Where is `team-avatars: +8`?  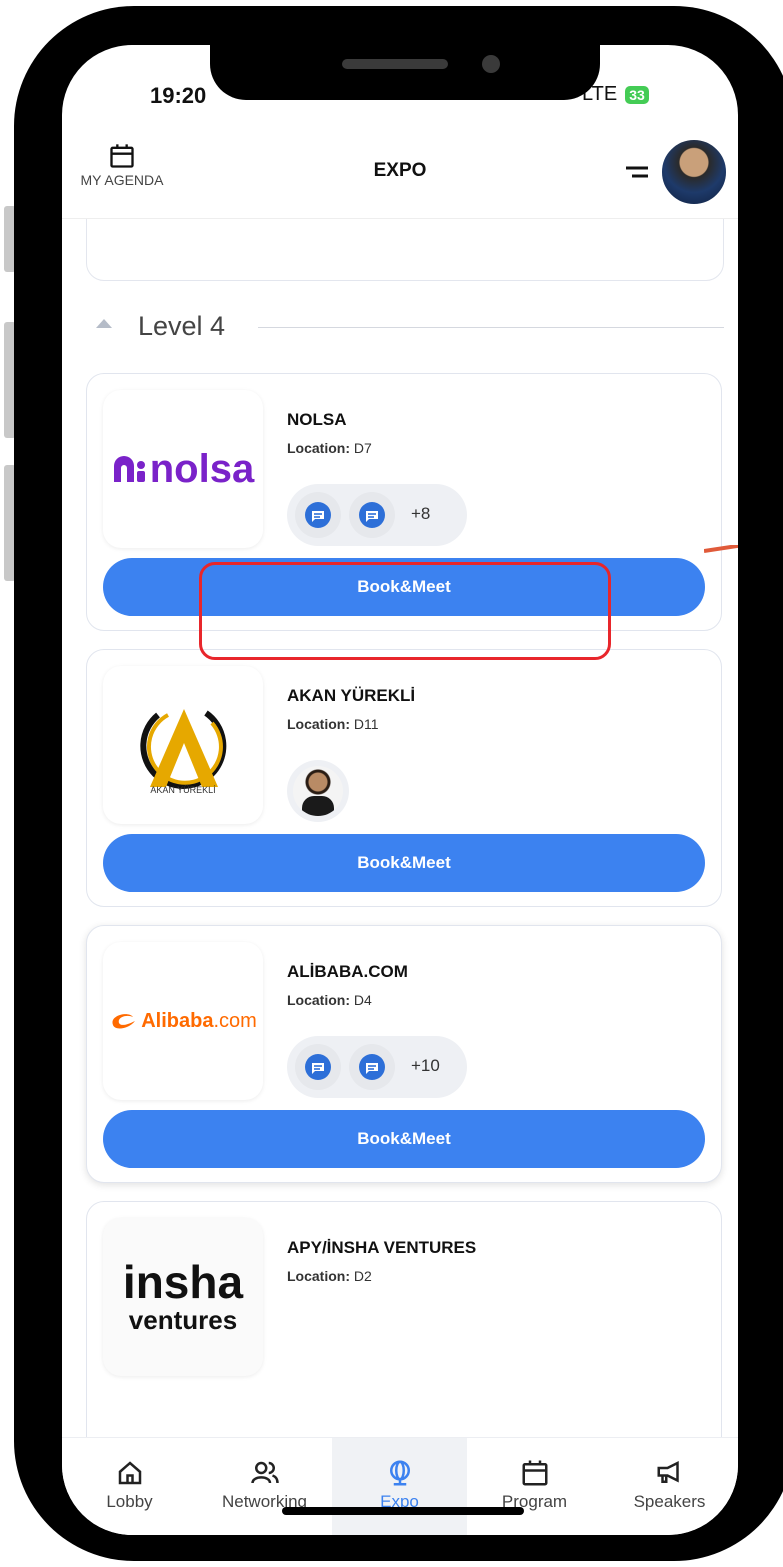 team-avatars: +8 is located at coordinates (377, 515).